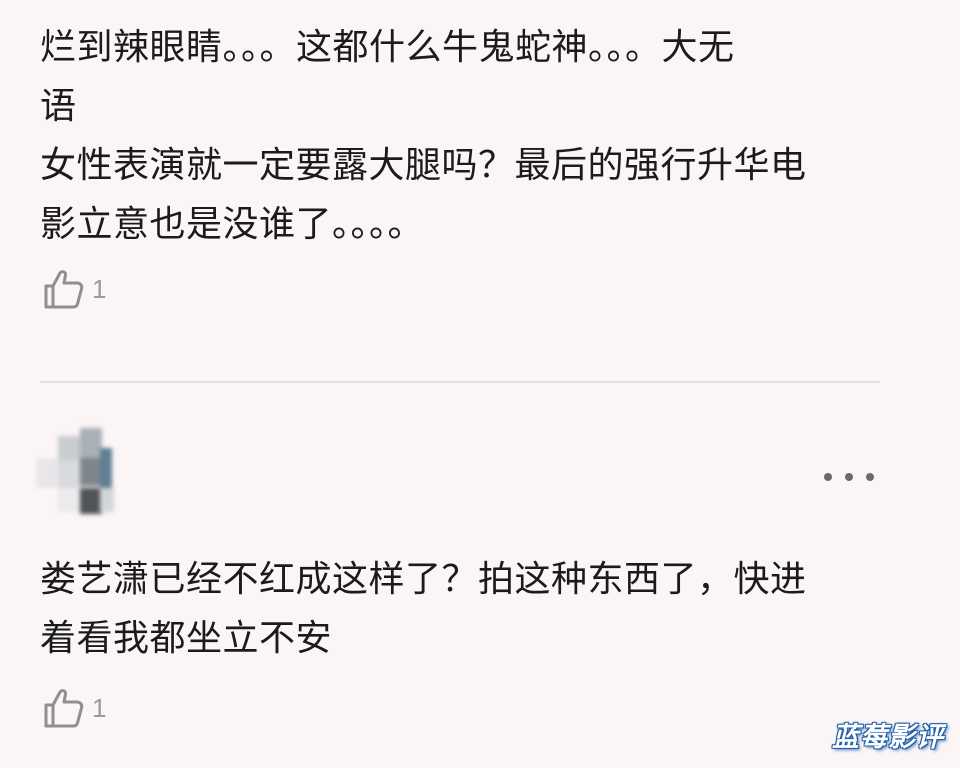 This screenshot has width=960, height=768. What do you see at coordinates (888, 737) in the screenshot?
I see `watermark-logo: 蓝莓影评` at bounding box center [888, 737].